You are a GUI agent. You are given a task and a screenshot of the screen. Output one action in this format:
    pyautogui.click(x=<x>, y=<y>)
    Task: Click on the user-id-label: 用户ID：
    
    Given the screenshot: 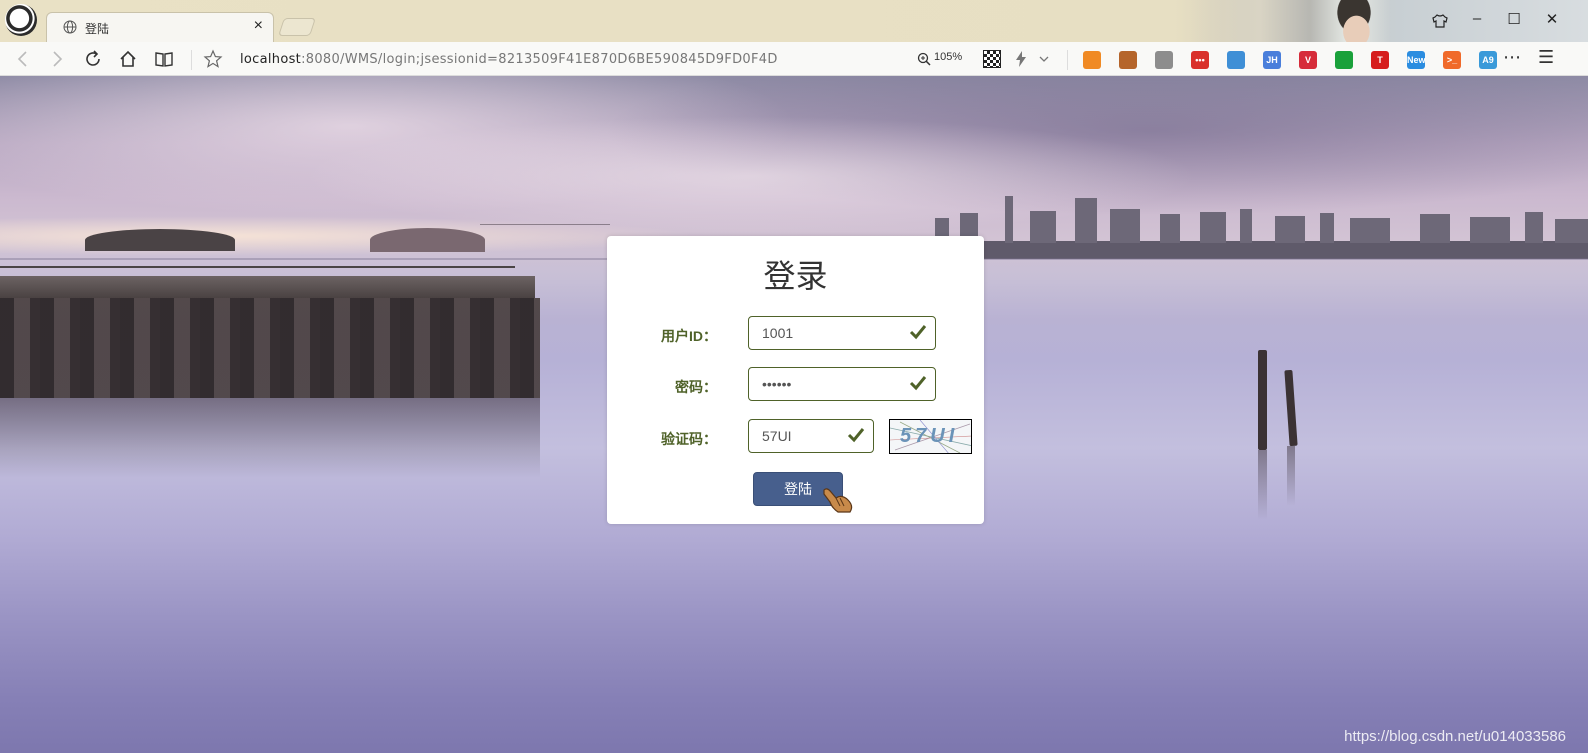 What is the action you would take?
    pyautogui.click(x=689, y=336)
    